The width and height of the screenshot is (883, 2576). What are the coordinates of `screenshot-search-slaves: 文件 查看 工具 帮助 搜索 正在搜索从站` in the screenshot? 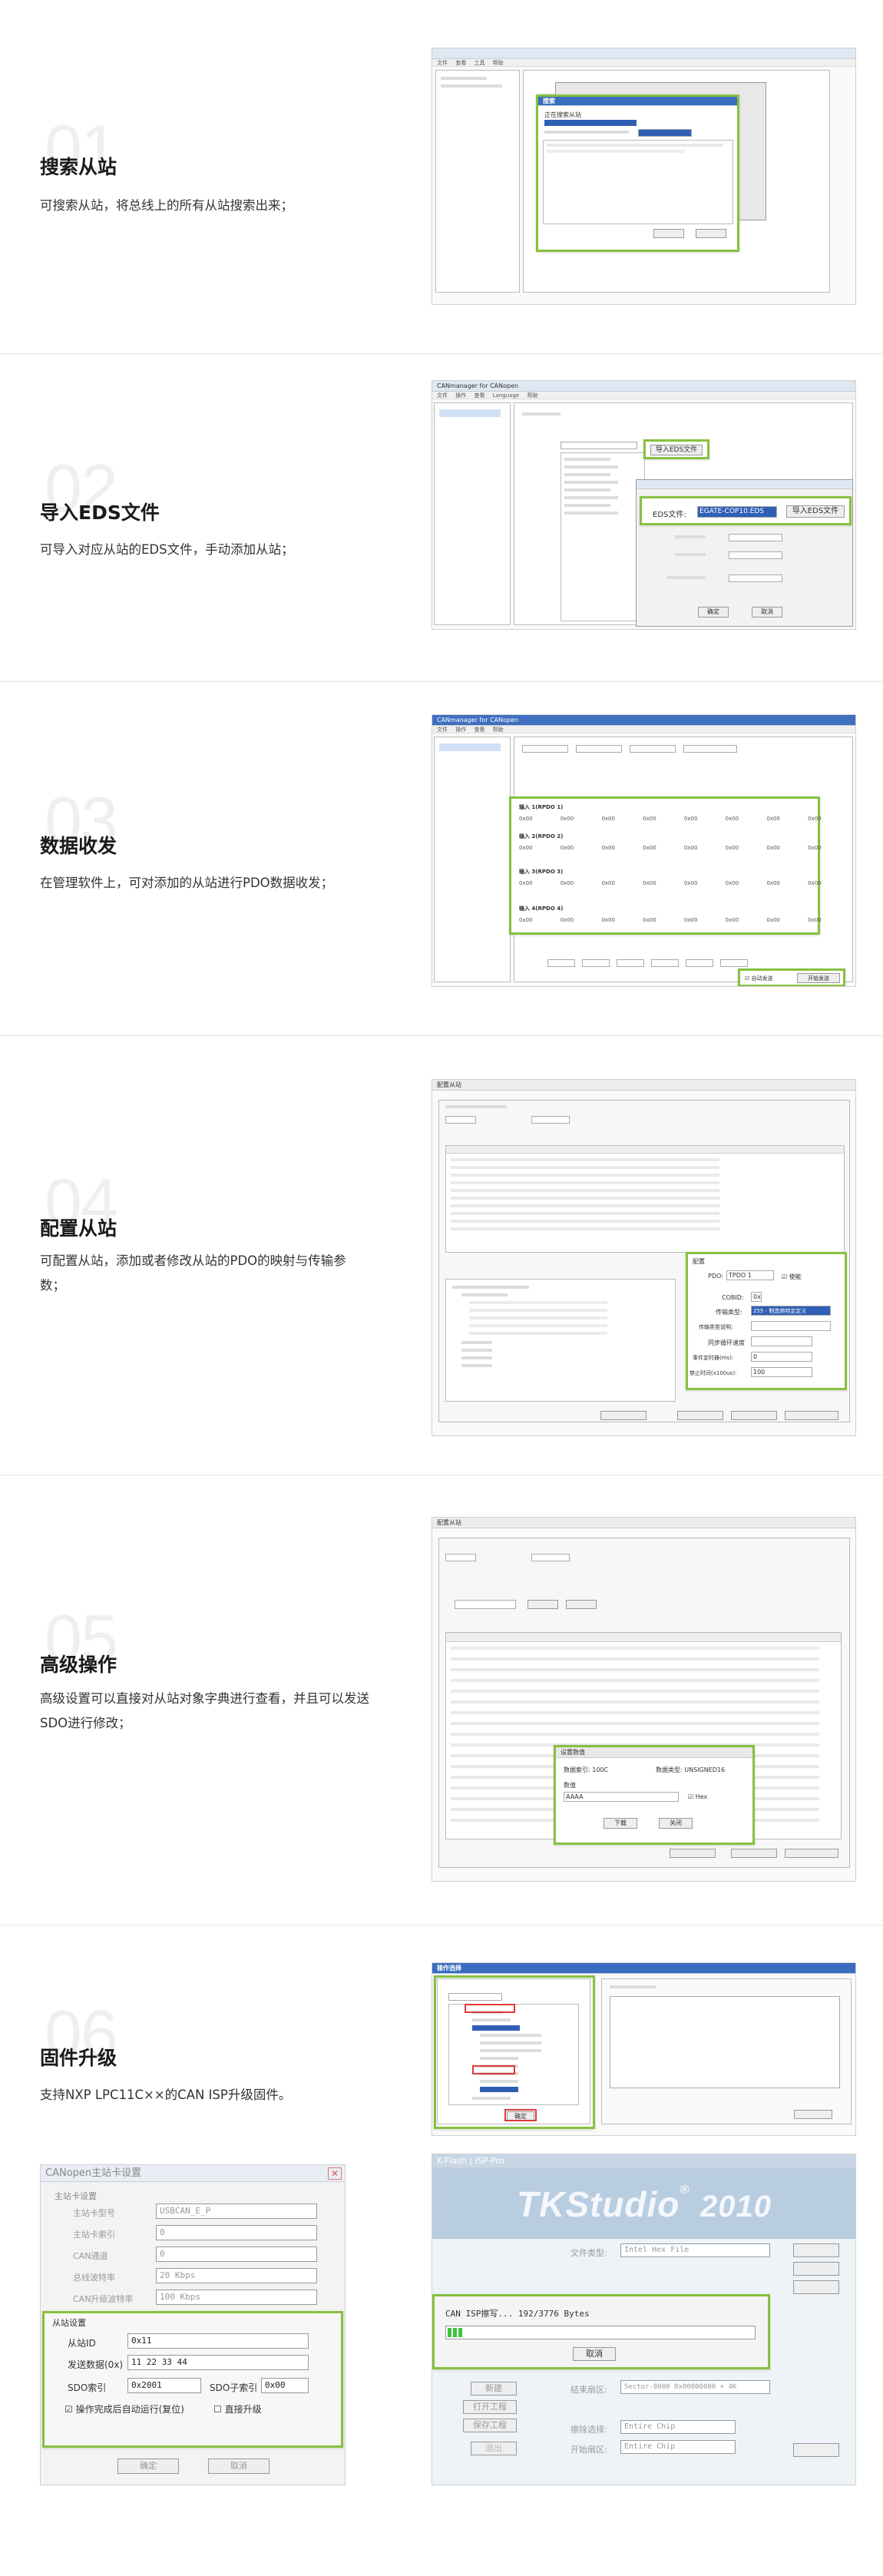 It's located at (644, 176).